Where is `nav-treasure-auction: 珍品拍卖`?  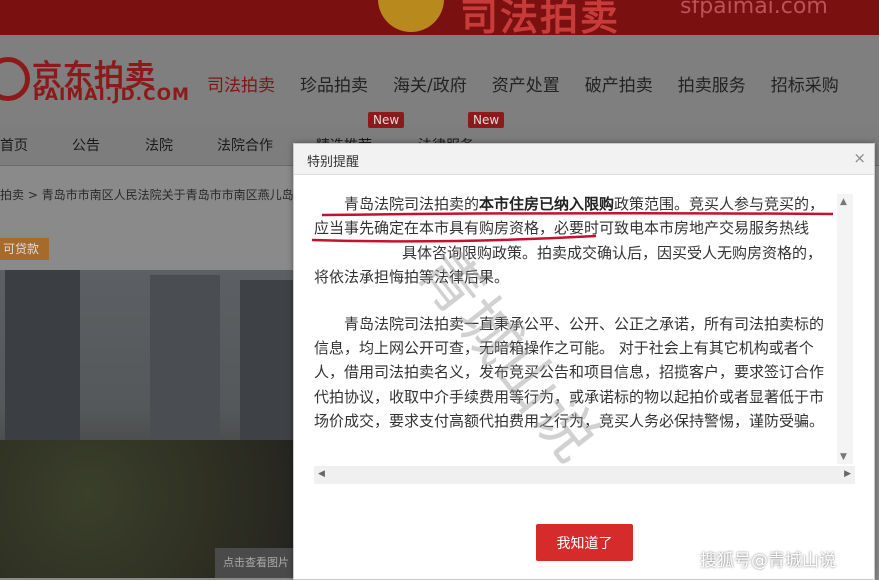
nav-treasure-auction: 珍品拍卖 is located at coordinates (334, 83).